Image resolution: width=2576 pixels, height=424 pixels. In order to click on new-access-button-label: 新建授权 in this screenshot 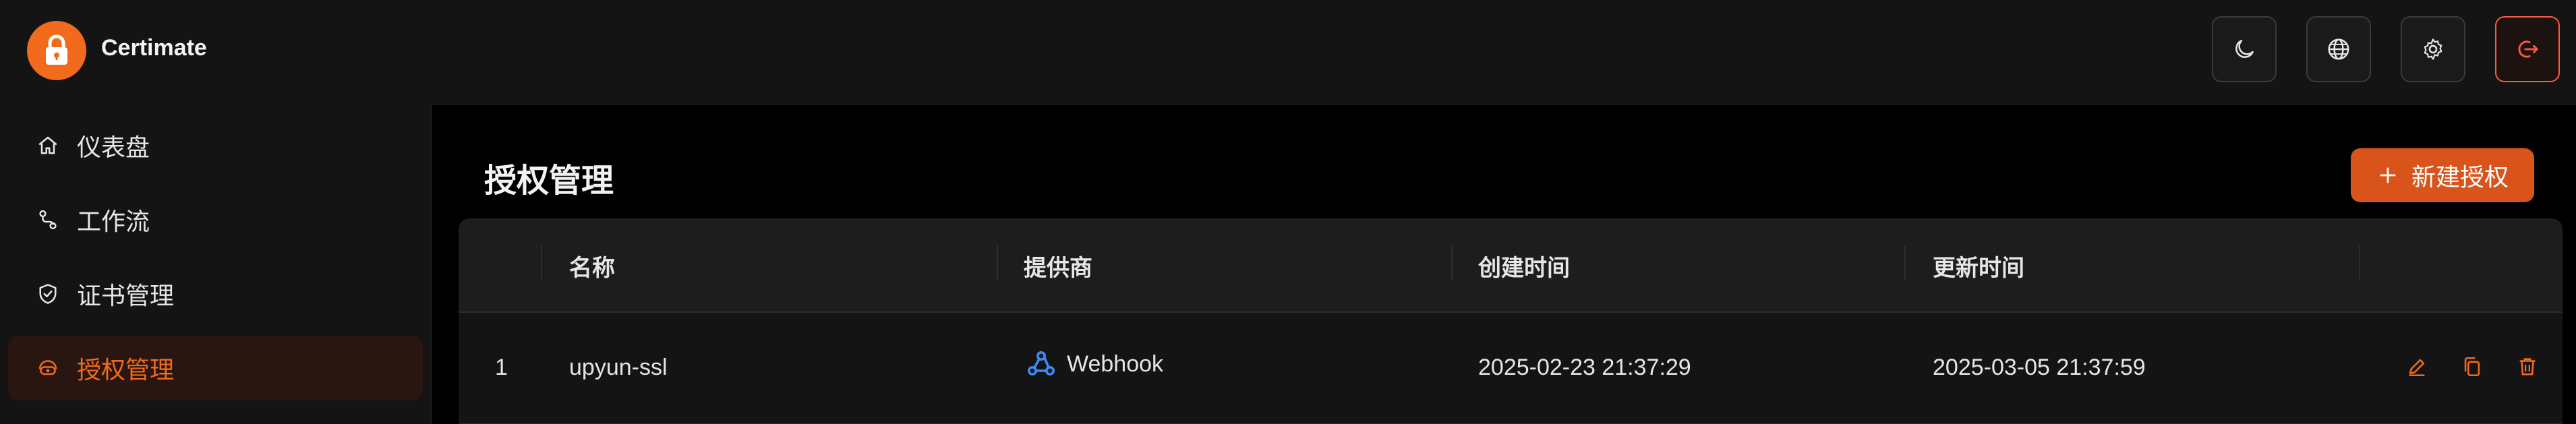, I will do `click(2460, 177)`.